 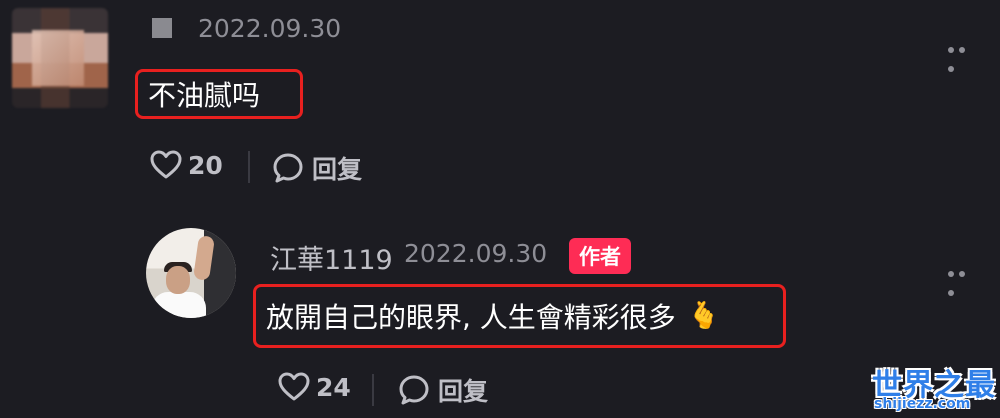 I want to click on comment-text-highlight: 不油腻吗, so click(x=219, y=94).